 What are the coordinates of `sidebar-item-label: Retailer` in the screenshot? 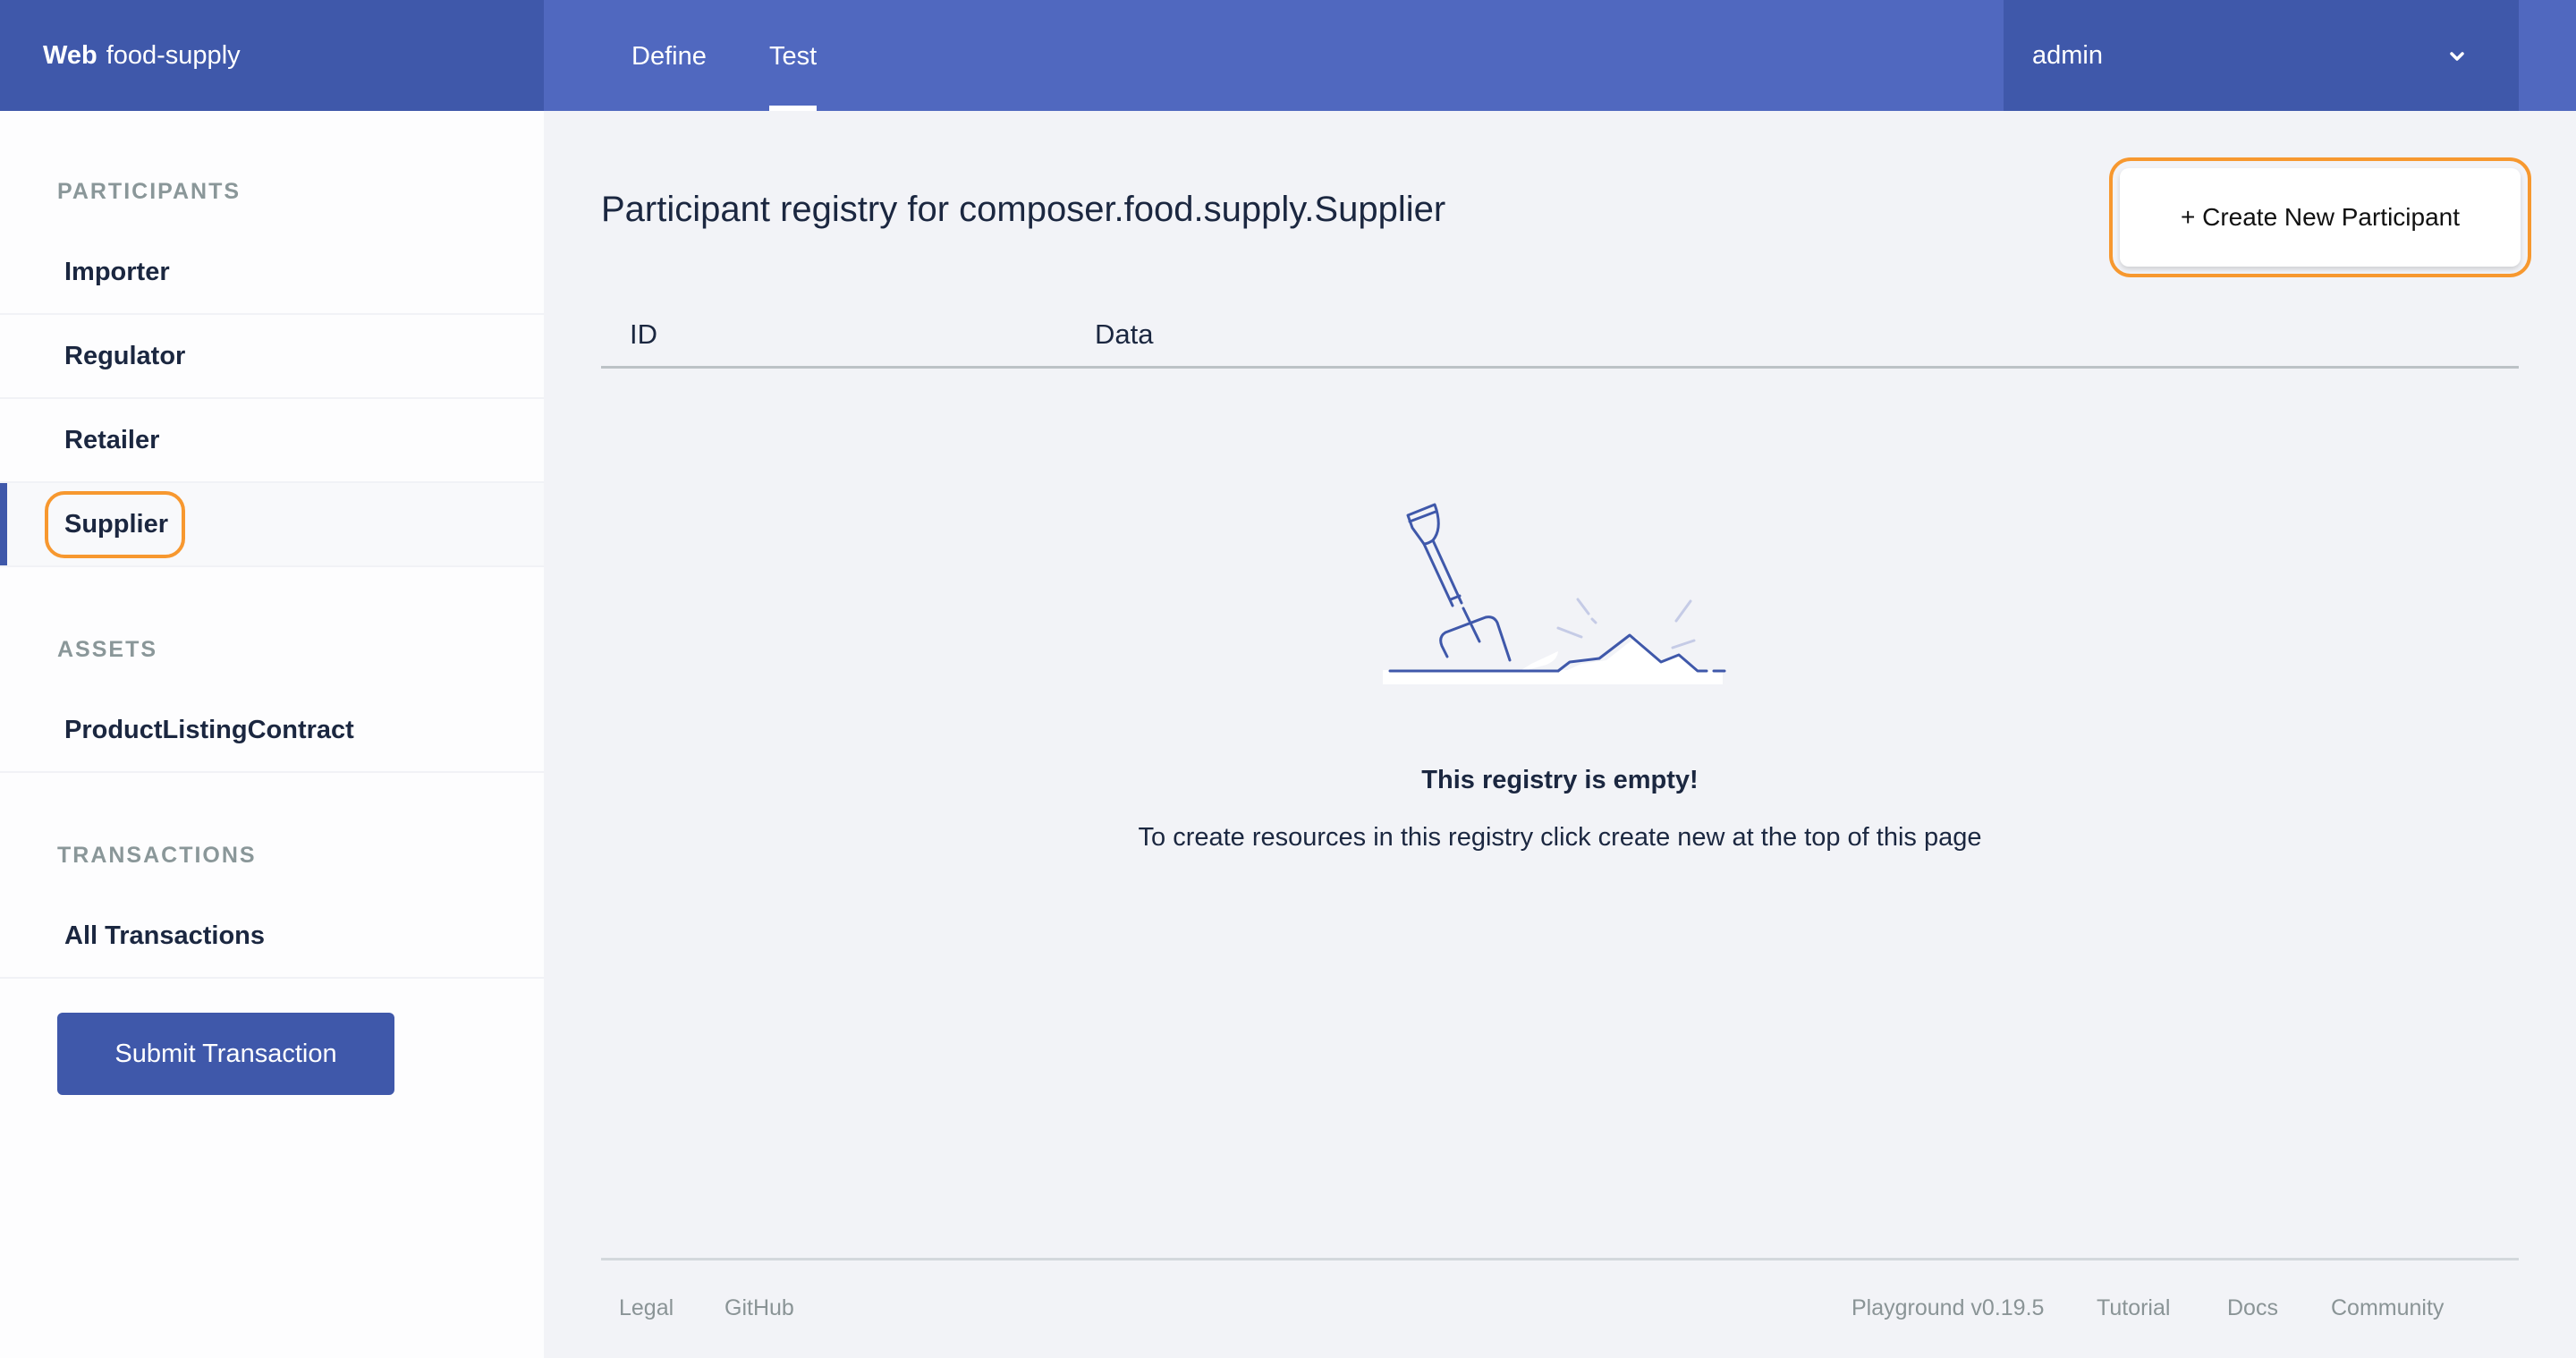 It's located at (112, 440).